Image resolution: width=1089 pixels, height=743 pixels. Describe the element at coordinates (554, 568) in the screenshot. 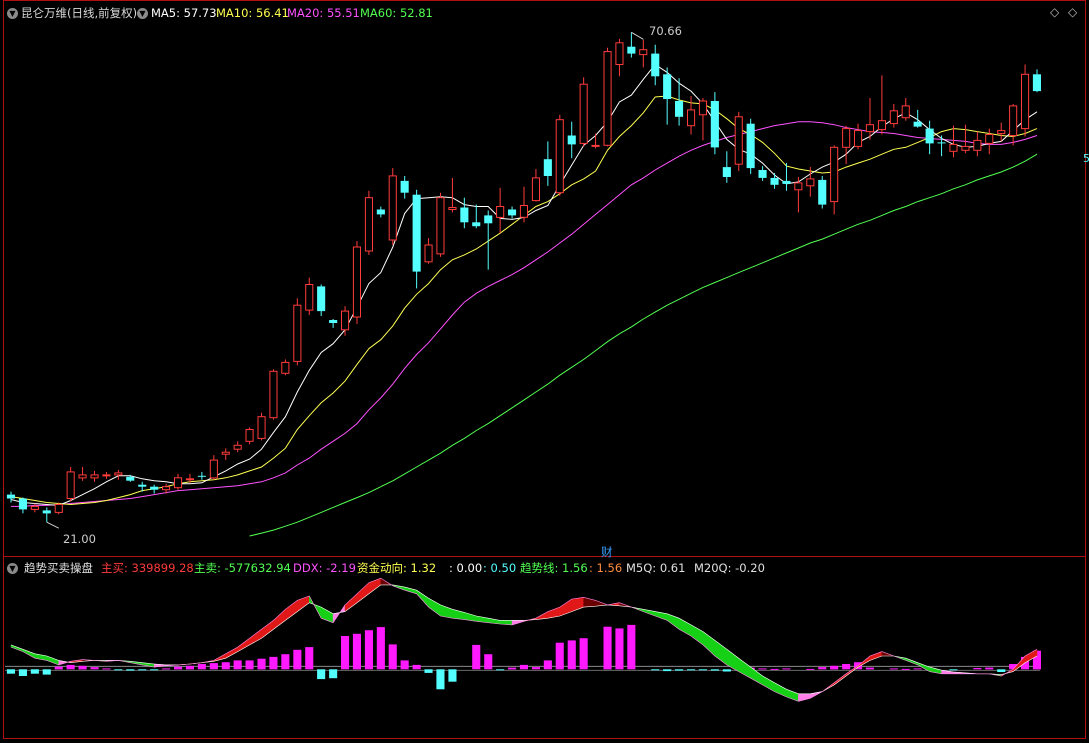

I see `trend-line-value: 趋势线: 1.56` at that location.